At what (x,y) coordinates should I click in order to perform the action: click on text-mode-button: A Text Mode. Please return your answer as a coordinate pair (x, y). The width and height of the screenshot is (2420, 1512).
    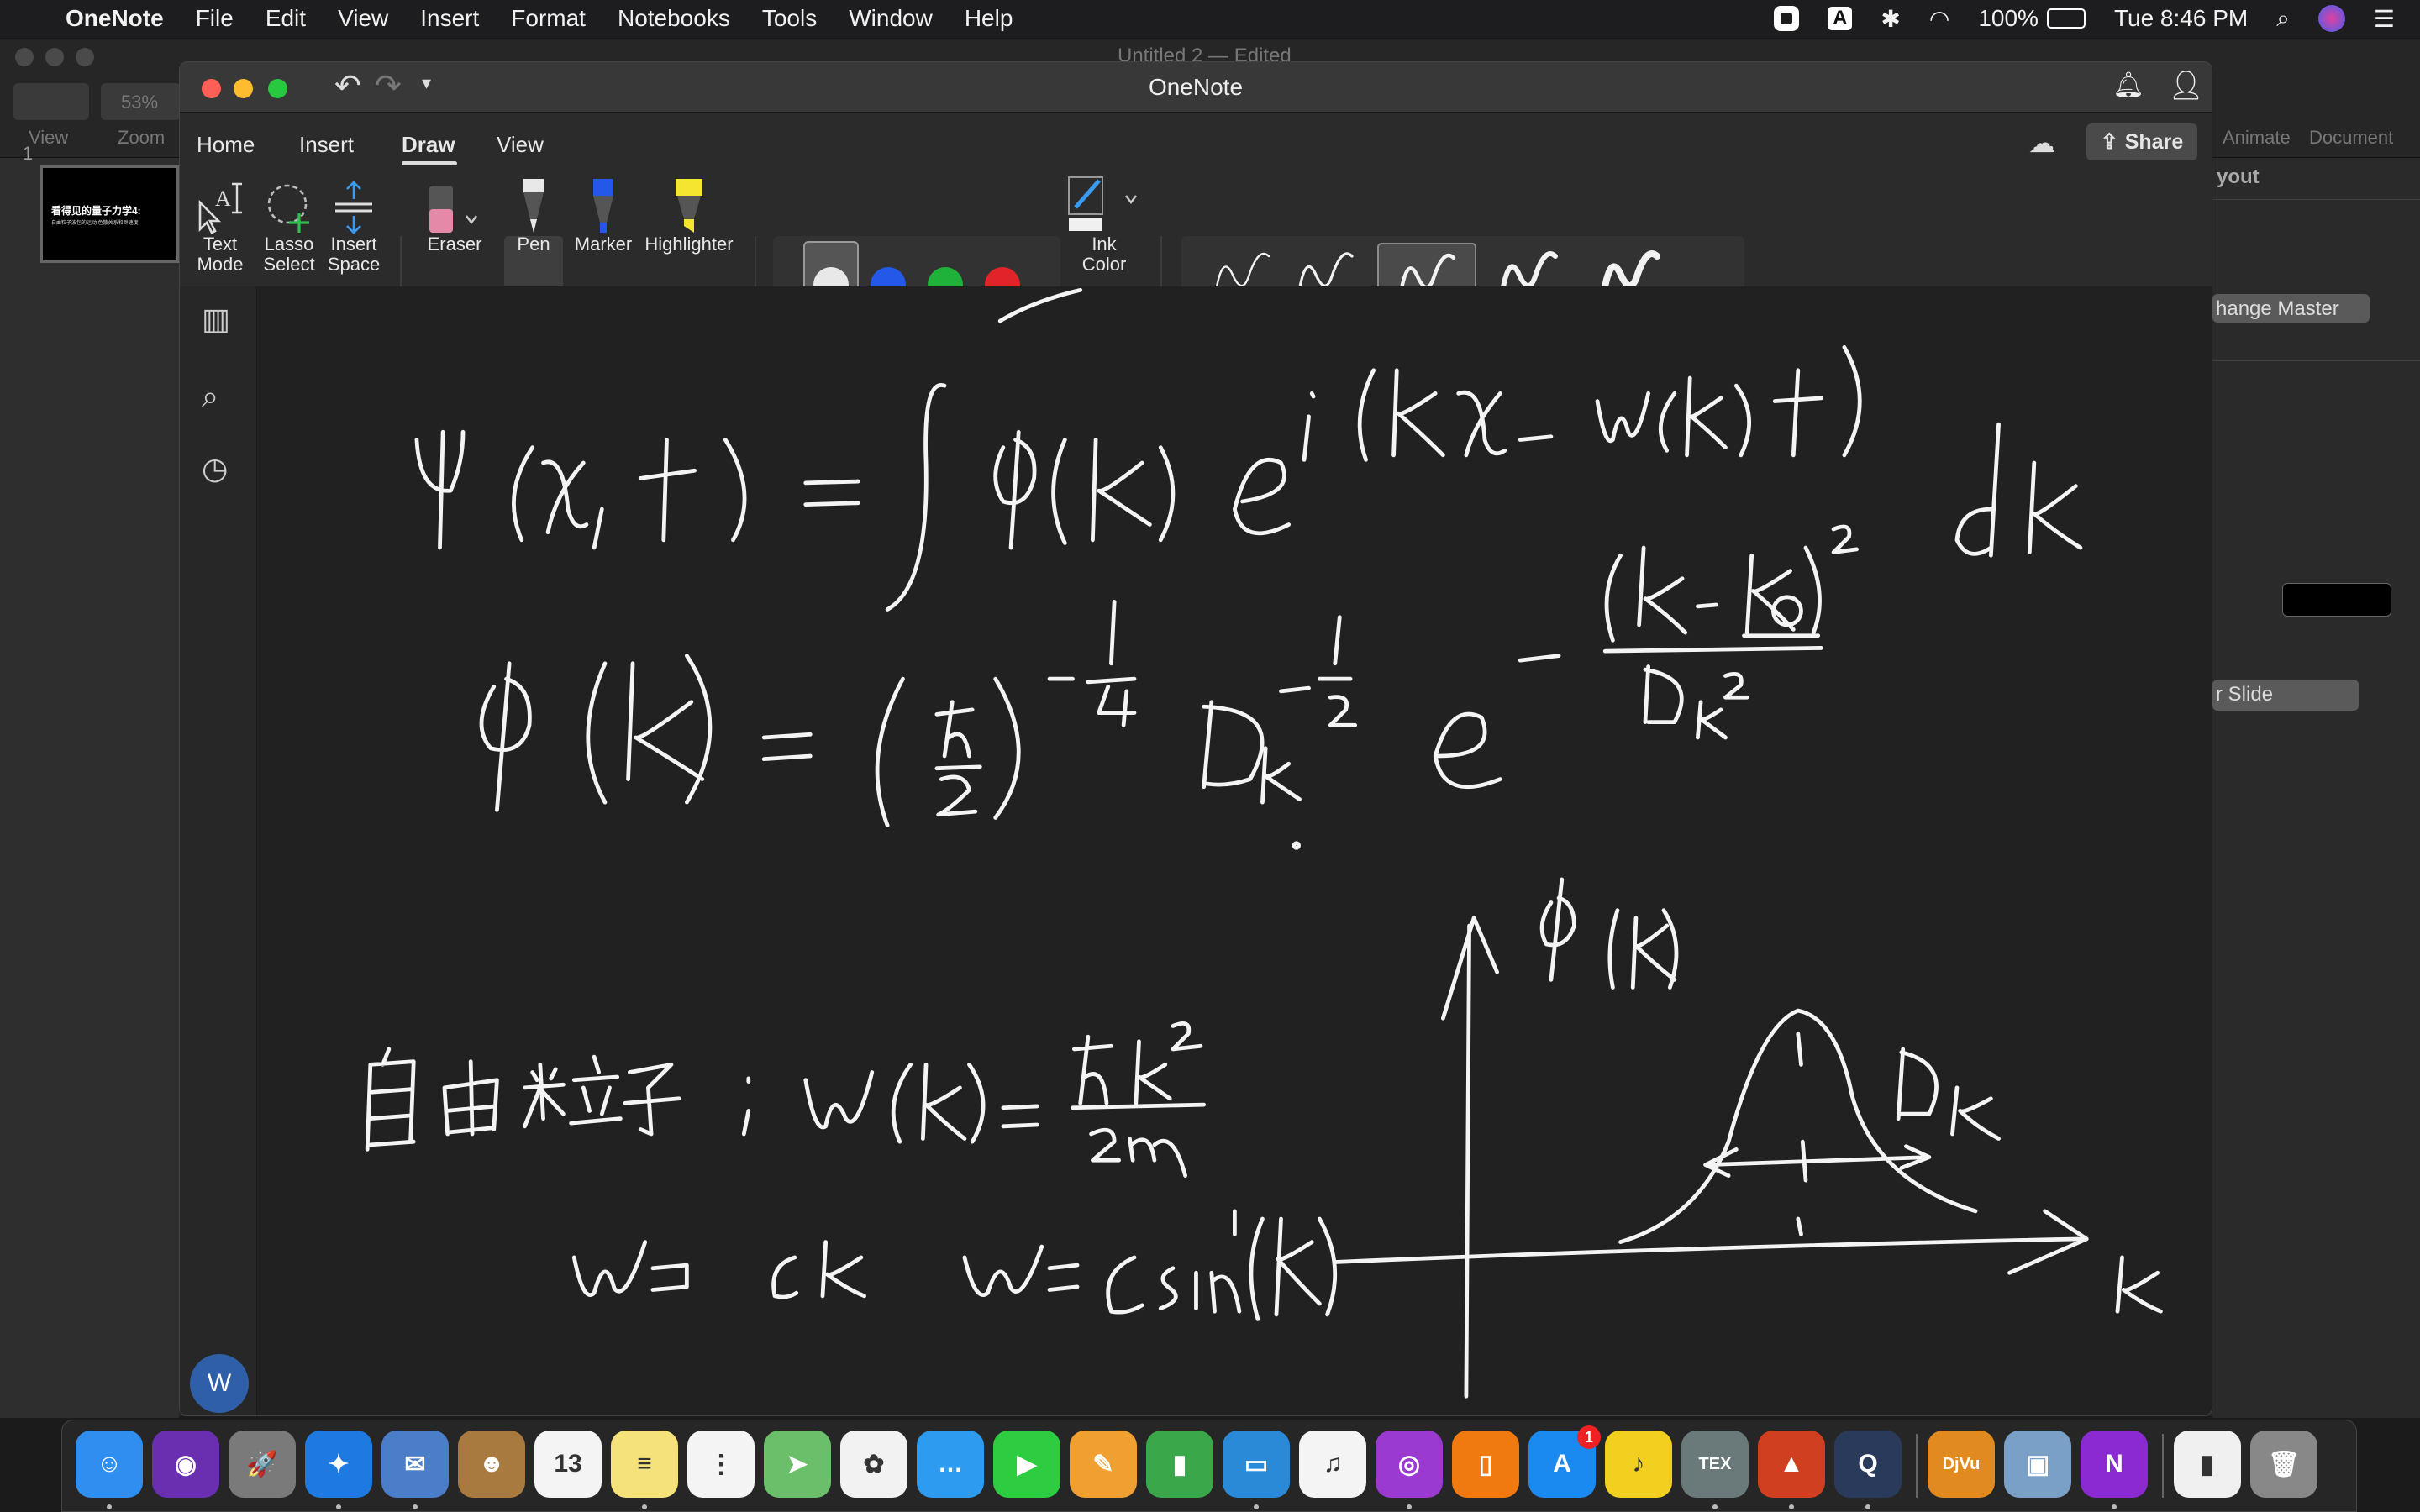
    Looking at the image, I should click on (220, 224).